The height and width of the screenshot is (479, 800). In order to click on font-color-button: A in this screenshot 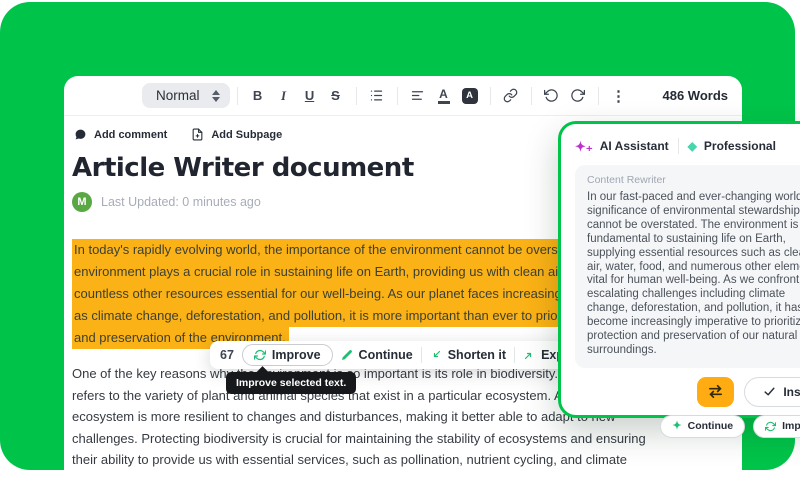, I will do `click(444, 96)`.